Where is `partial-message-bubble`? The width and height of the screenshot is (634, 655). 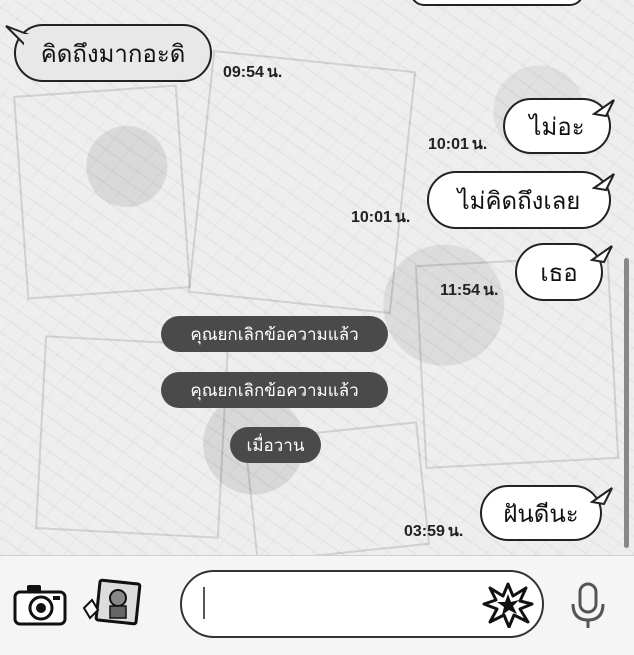
partial-message-bubble is located at coordinates (497, 3).